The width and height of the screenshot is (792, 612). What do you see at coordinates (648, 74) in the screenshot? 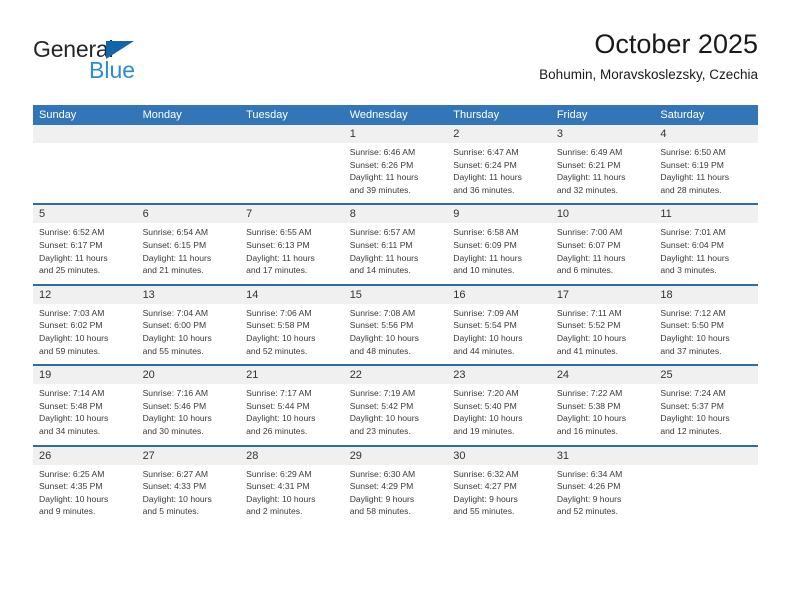
I see `page-subtitle: Bohumin, Moravskoslezsky, Czechia` at bounding box center [648, 74].